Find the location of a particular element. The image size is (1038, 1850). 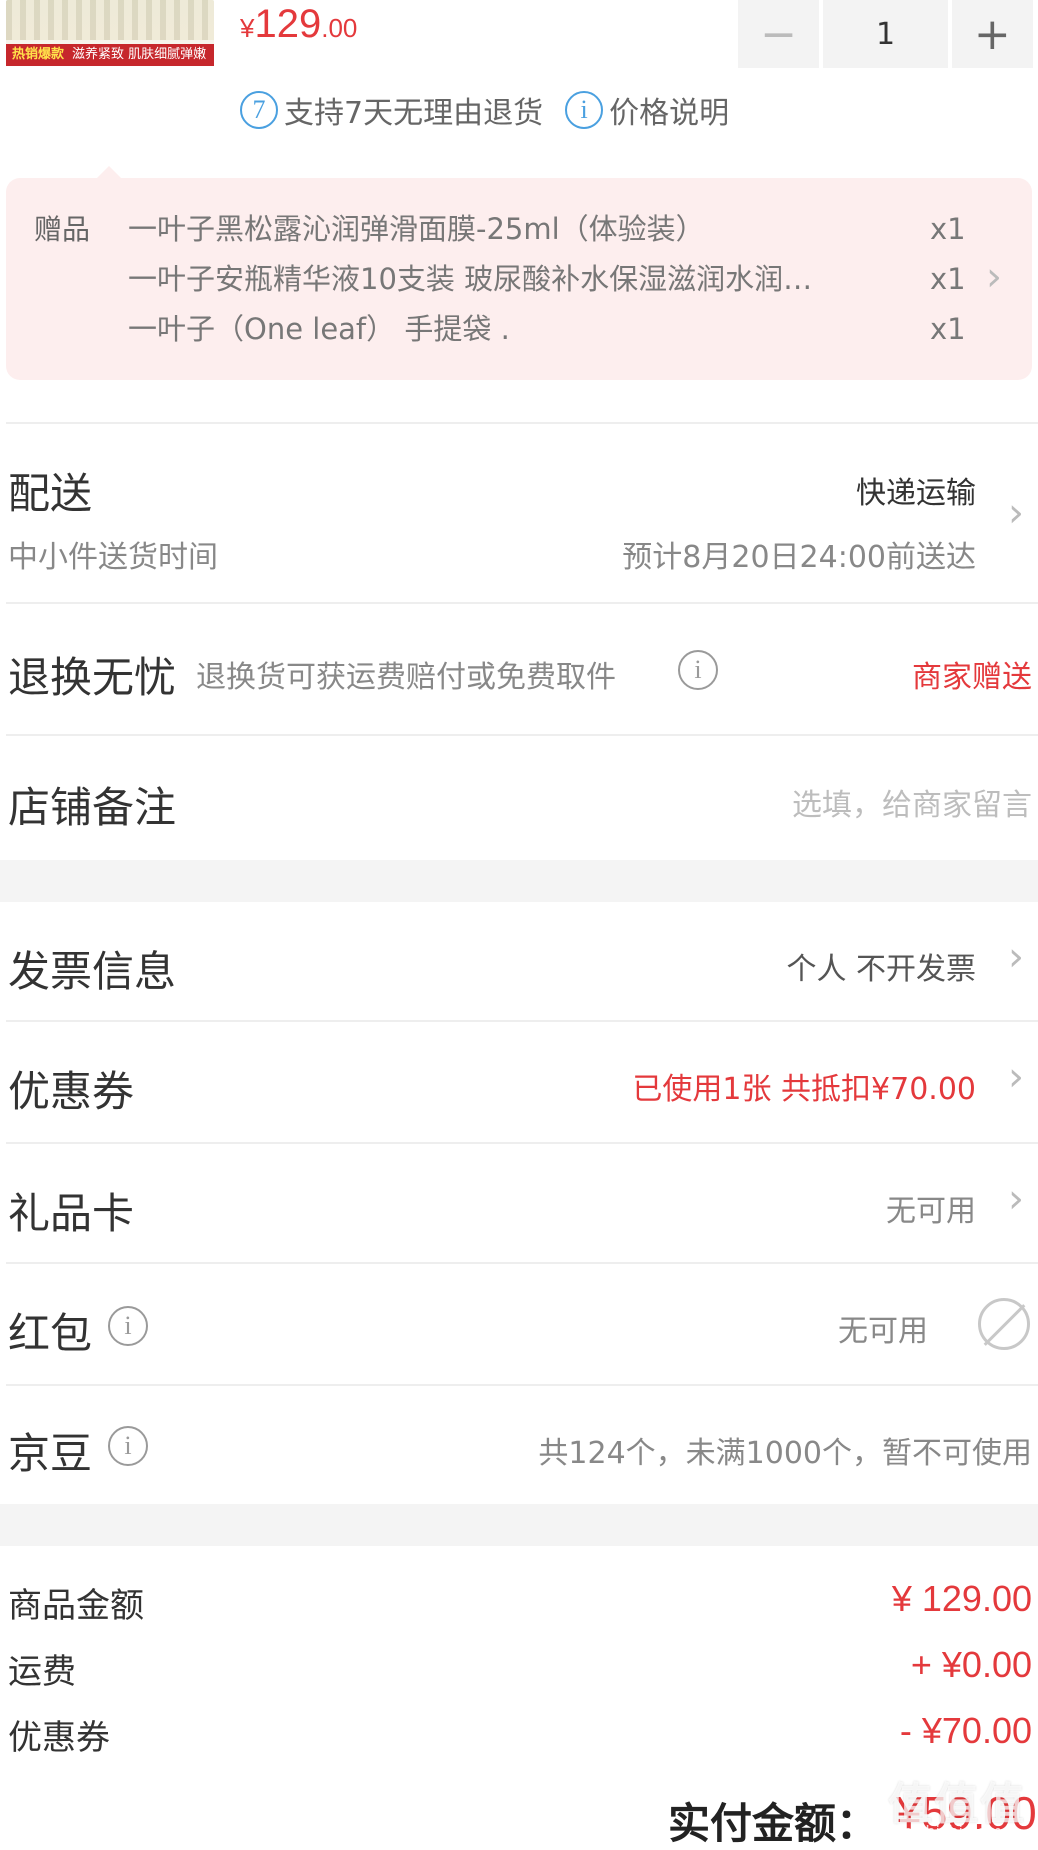

jd-beans-value: 共124个，未满1000个，暂不可使用 is located at coordinates (785, 1453).